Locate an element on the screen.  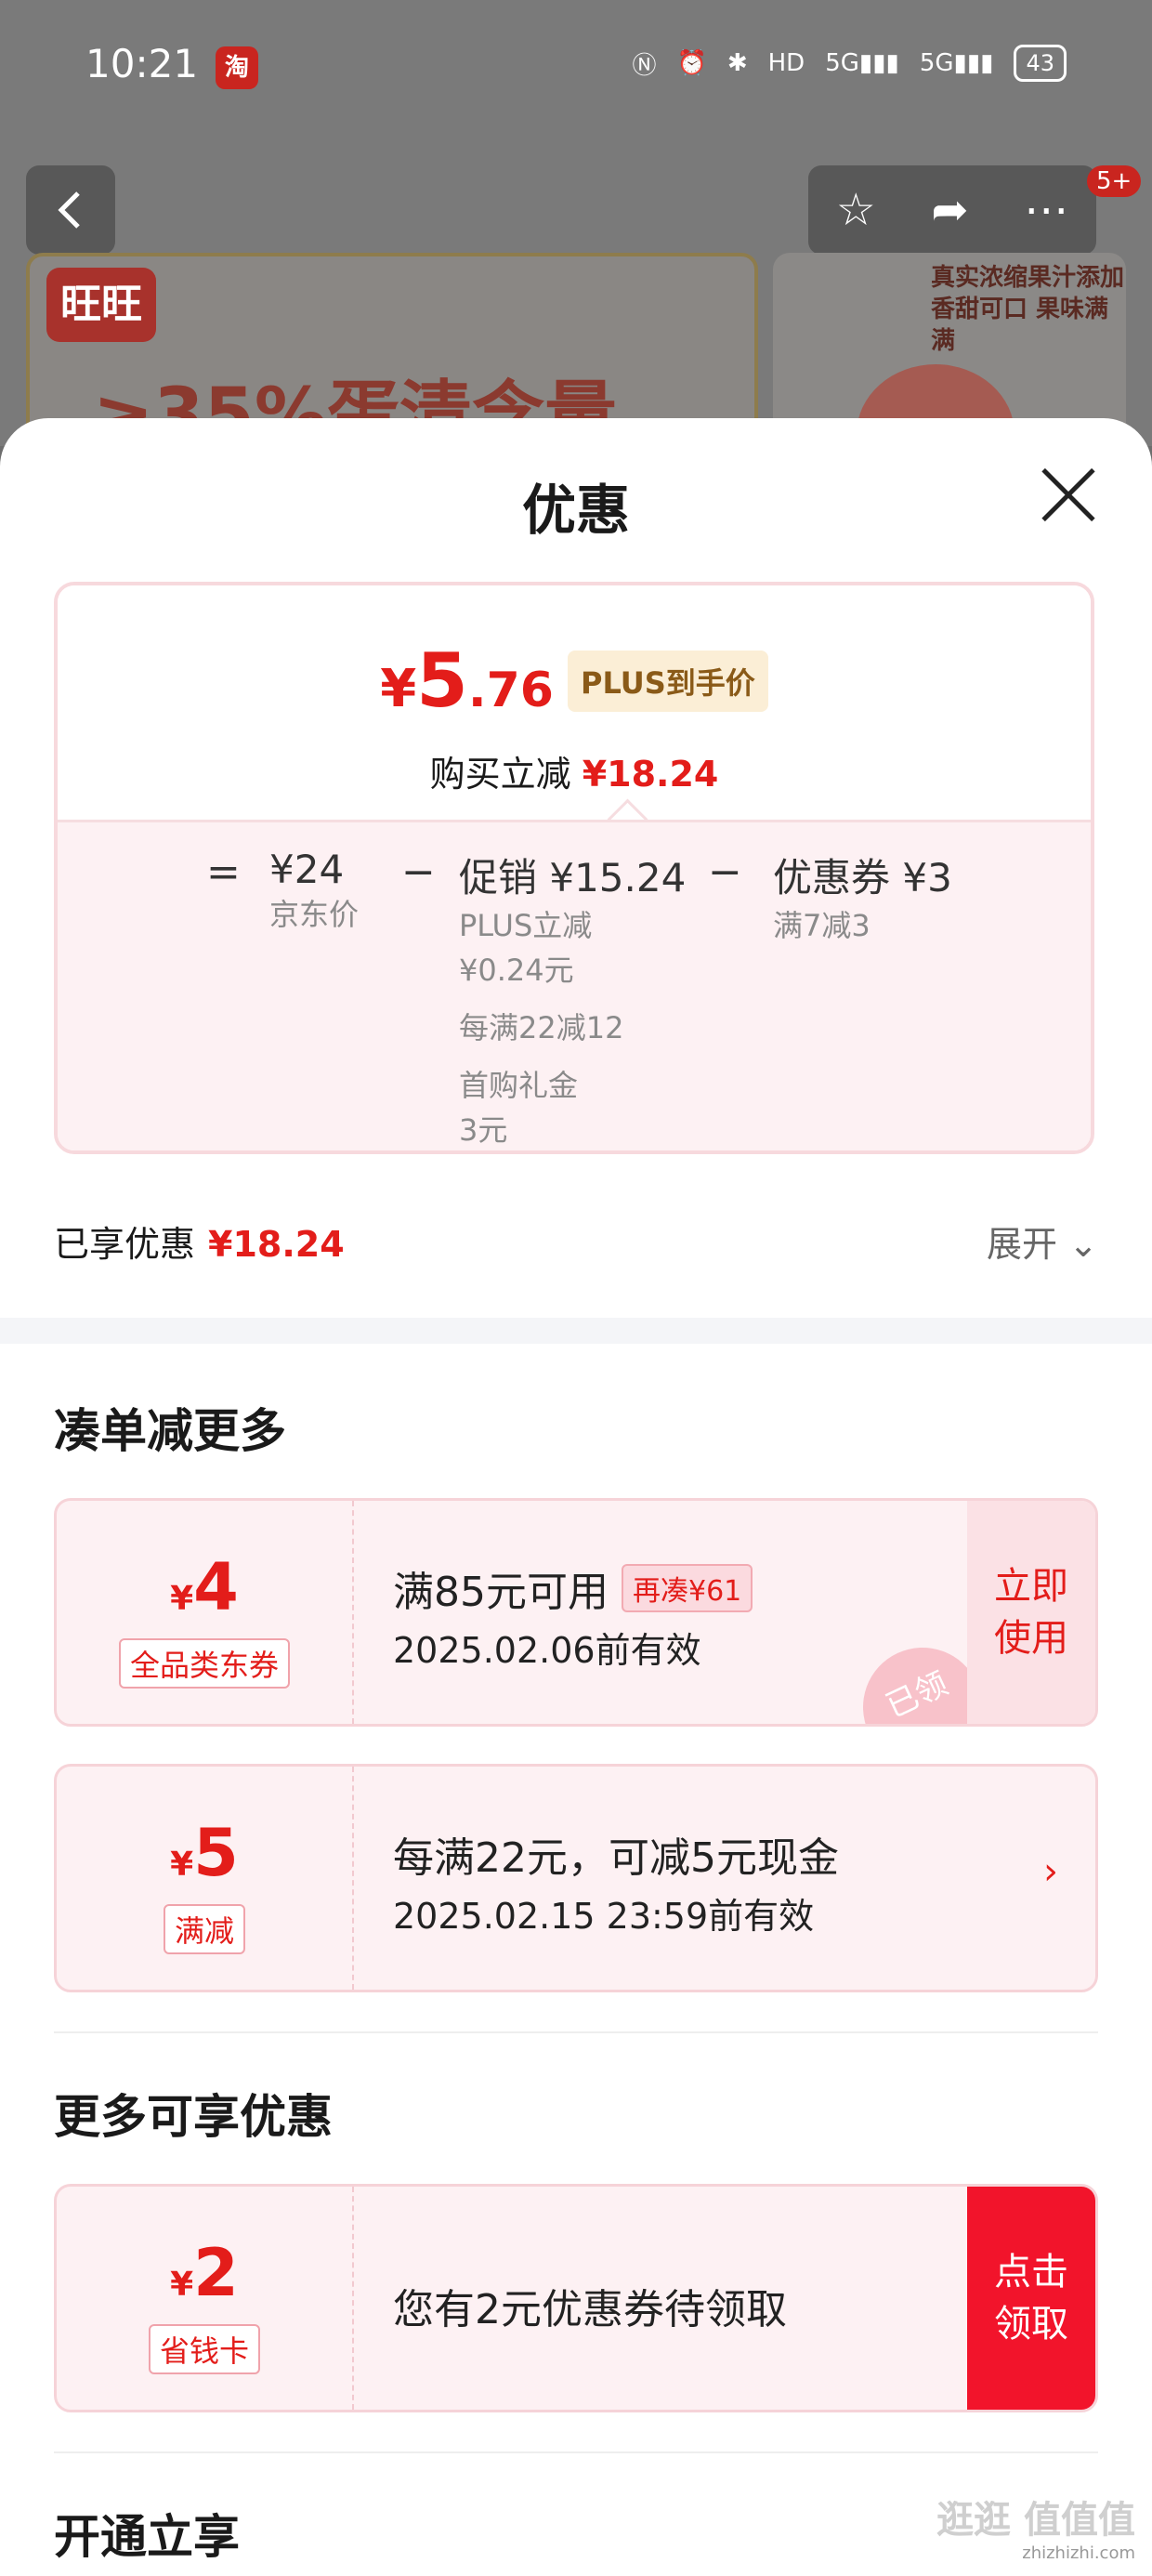
coupon-card: ¥2 省钱卡 您有2元优惠券待领取 点击 领取 is located at coordinates (576, 2298).